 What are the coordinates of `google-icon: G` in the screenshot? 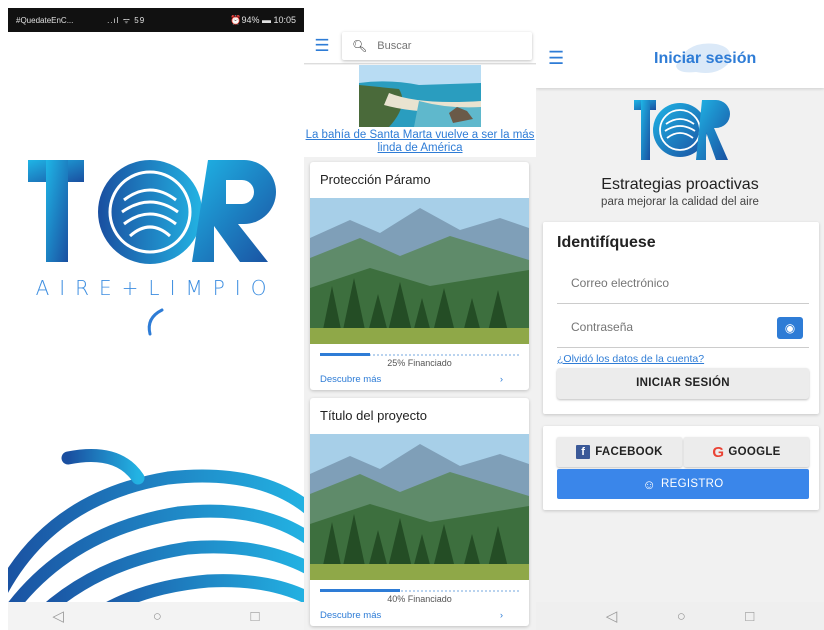 It's located at (718, 452).